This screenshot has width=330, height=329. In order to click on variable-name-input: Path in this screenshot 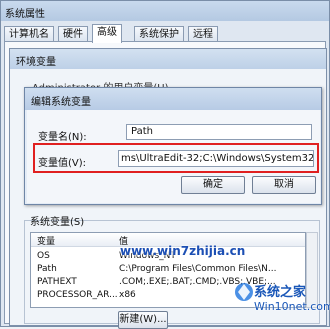, I will do `click(219, 132)`.